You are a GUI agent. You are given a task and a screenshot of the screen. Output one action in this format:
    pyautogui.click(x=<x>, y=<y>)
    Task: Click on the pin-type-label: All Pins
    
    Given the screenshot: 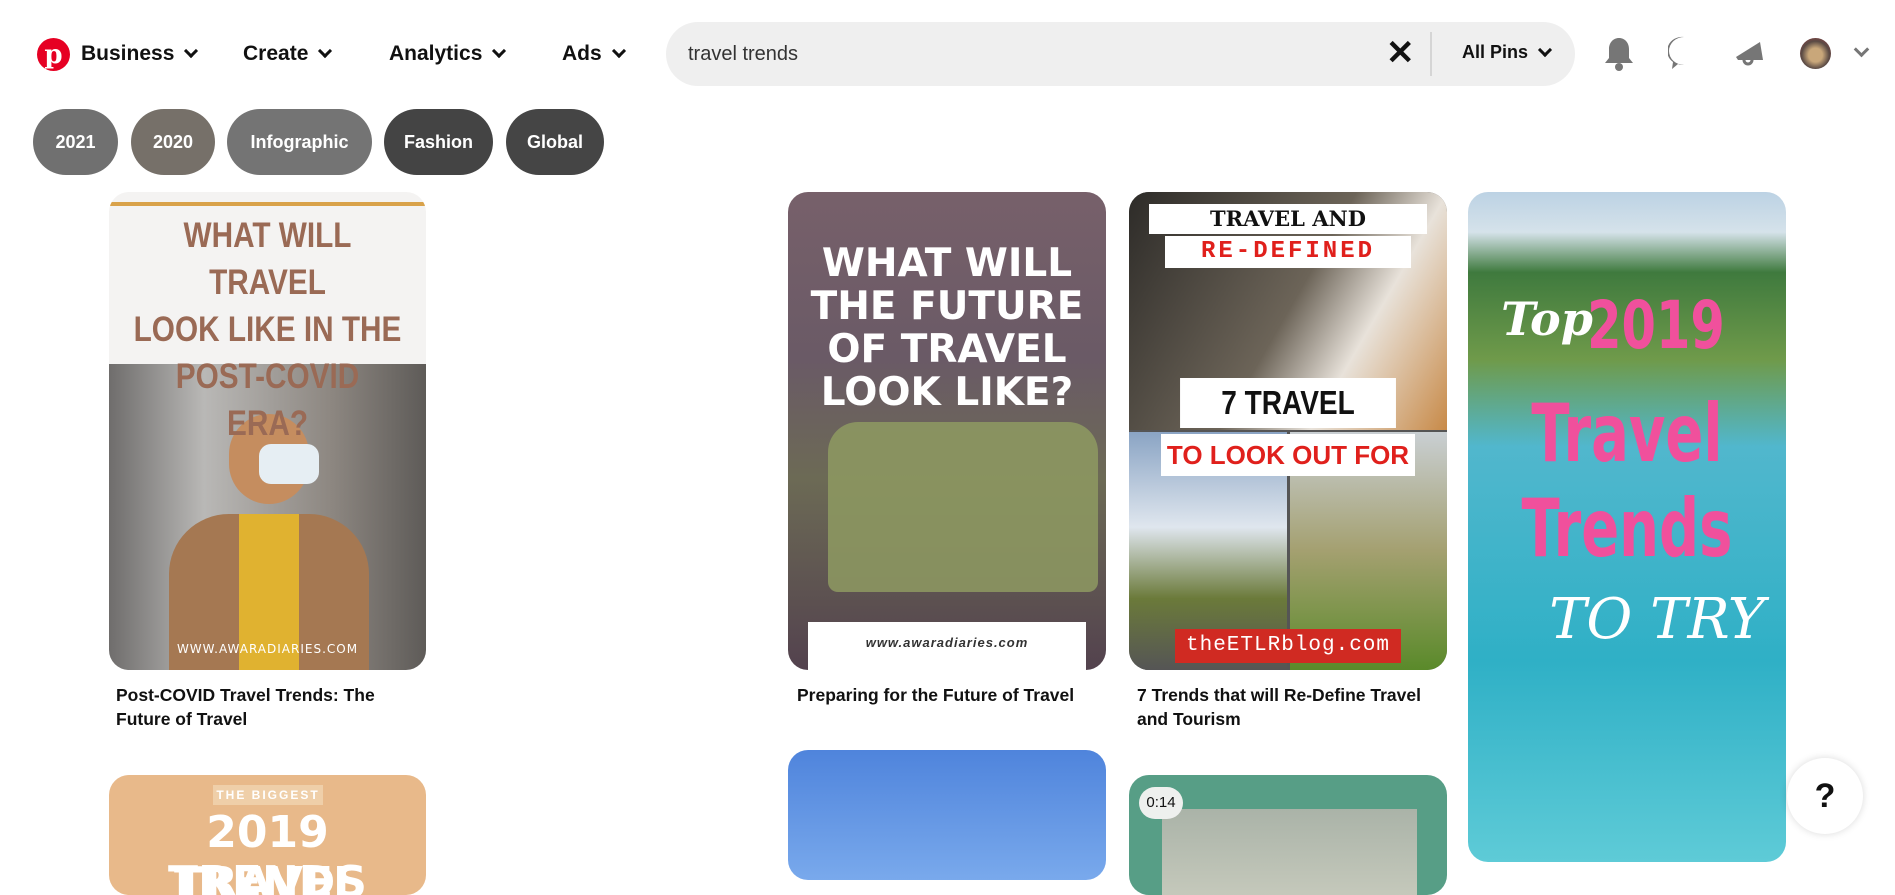 What is the action you would take?
    pyautogui.click(x=1495, y=52)
    